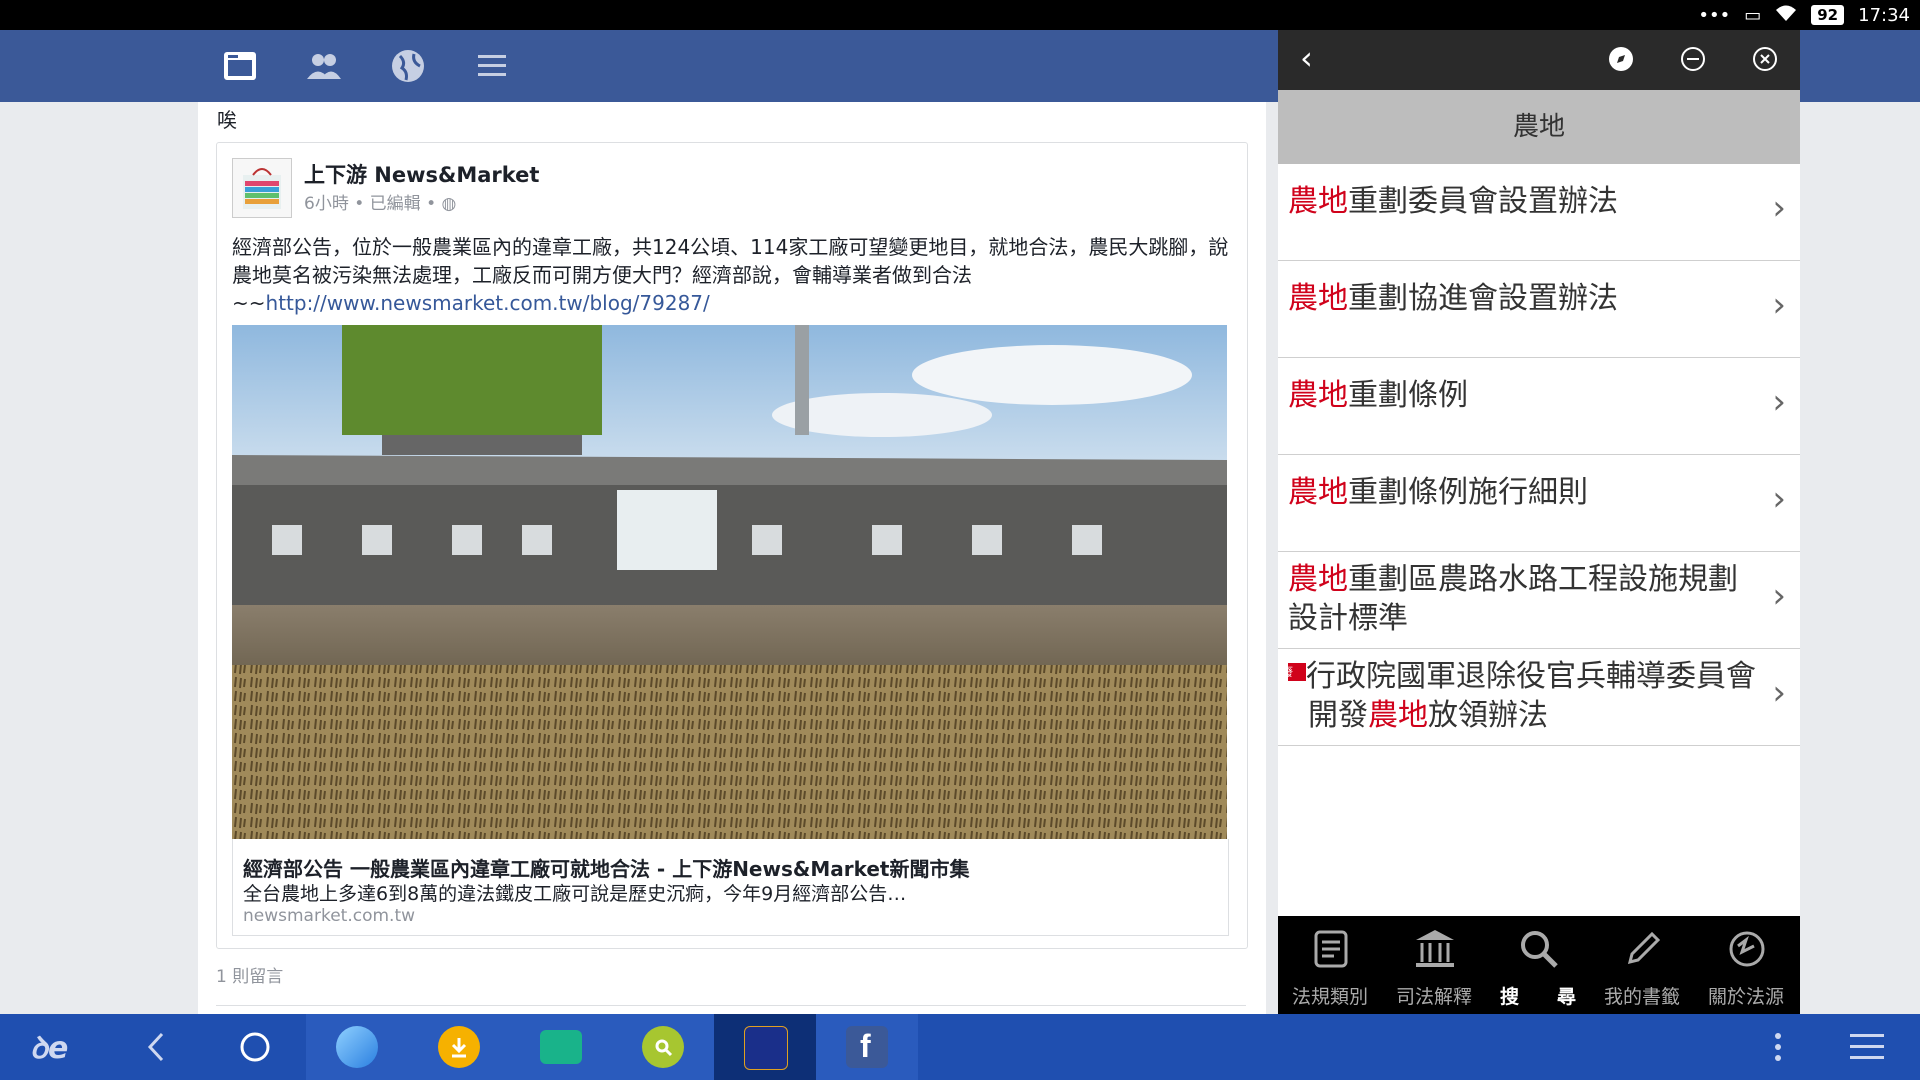 This screenshot has width=1920, height=1080. Describe the element at coordinates (1408, 395) in the screenshot. I see `result-label: 重劃條例` at that location.